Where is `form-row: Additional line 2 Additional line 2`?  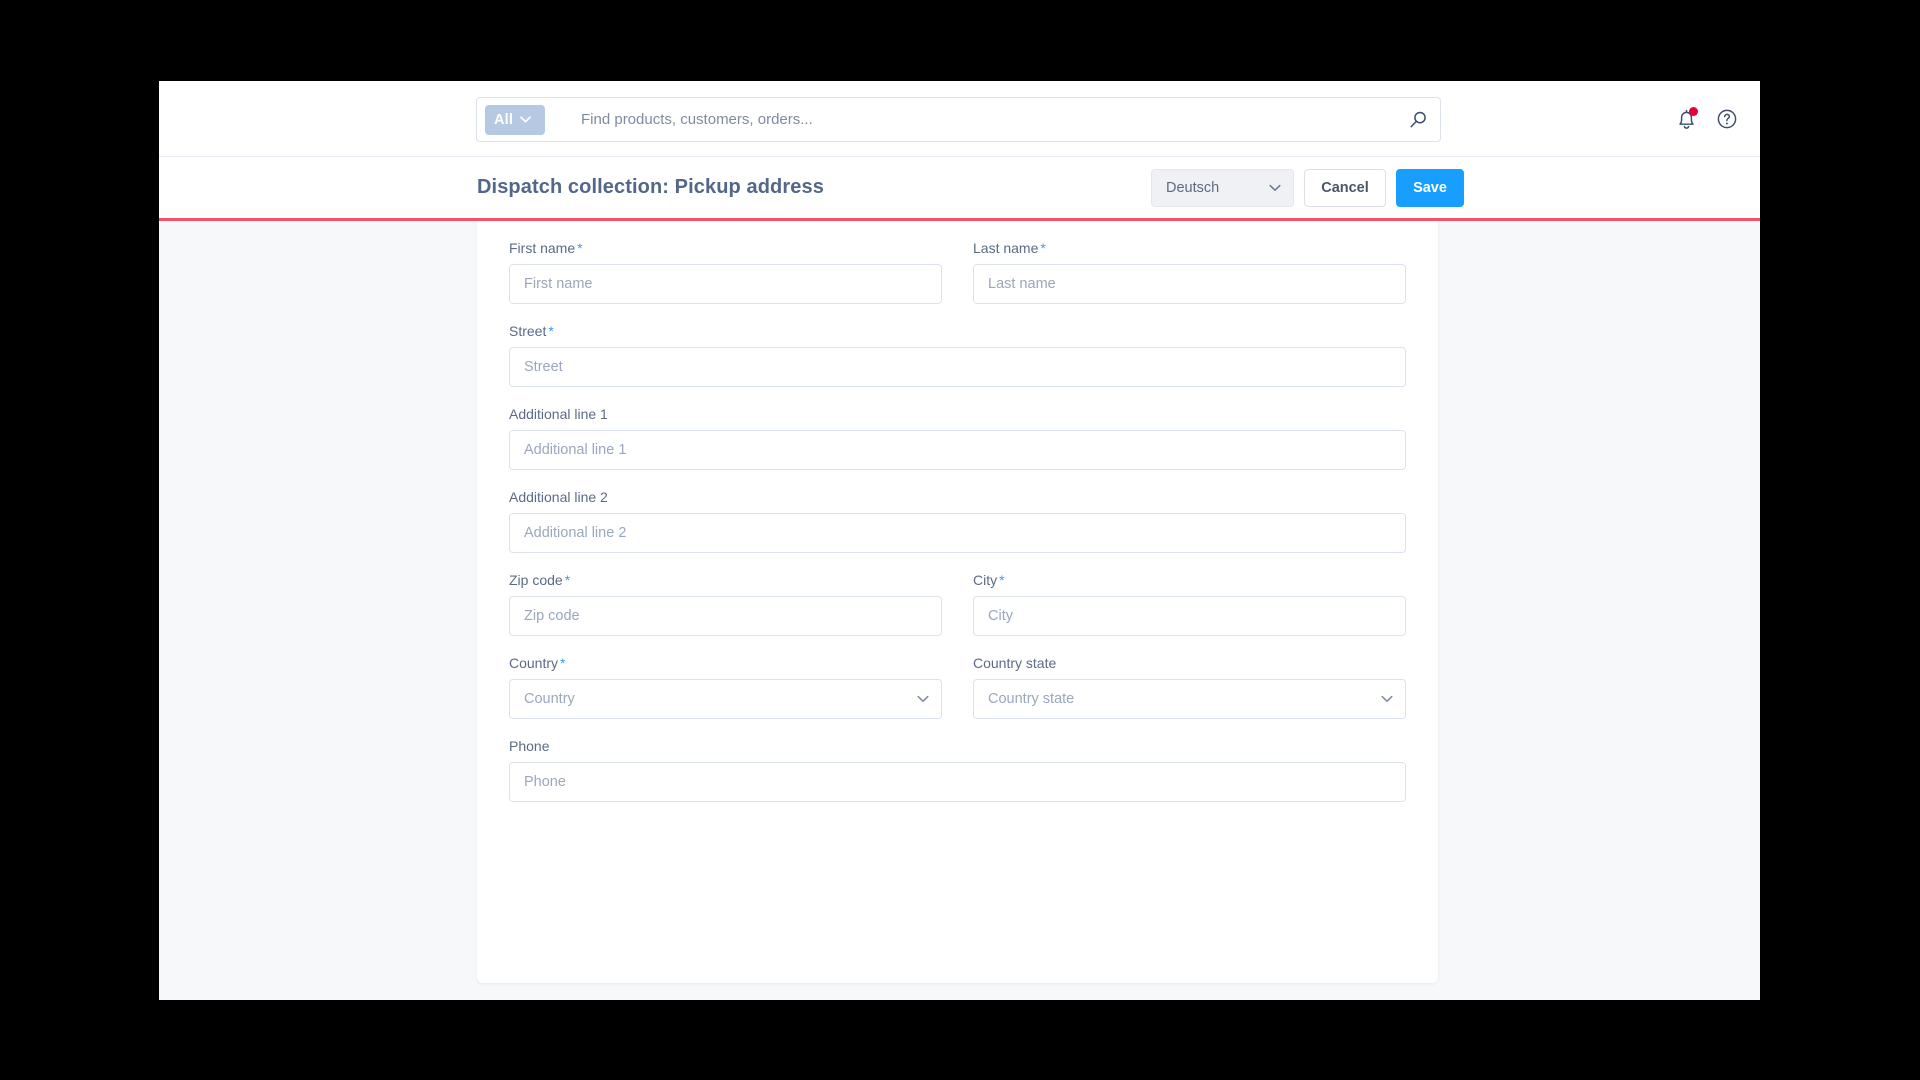 form-row: Additional line 2 Additional line 2 is located at coordinates (957, 520).